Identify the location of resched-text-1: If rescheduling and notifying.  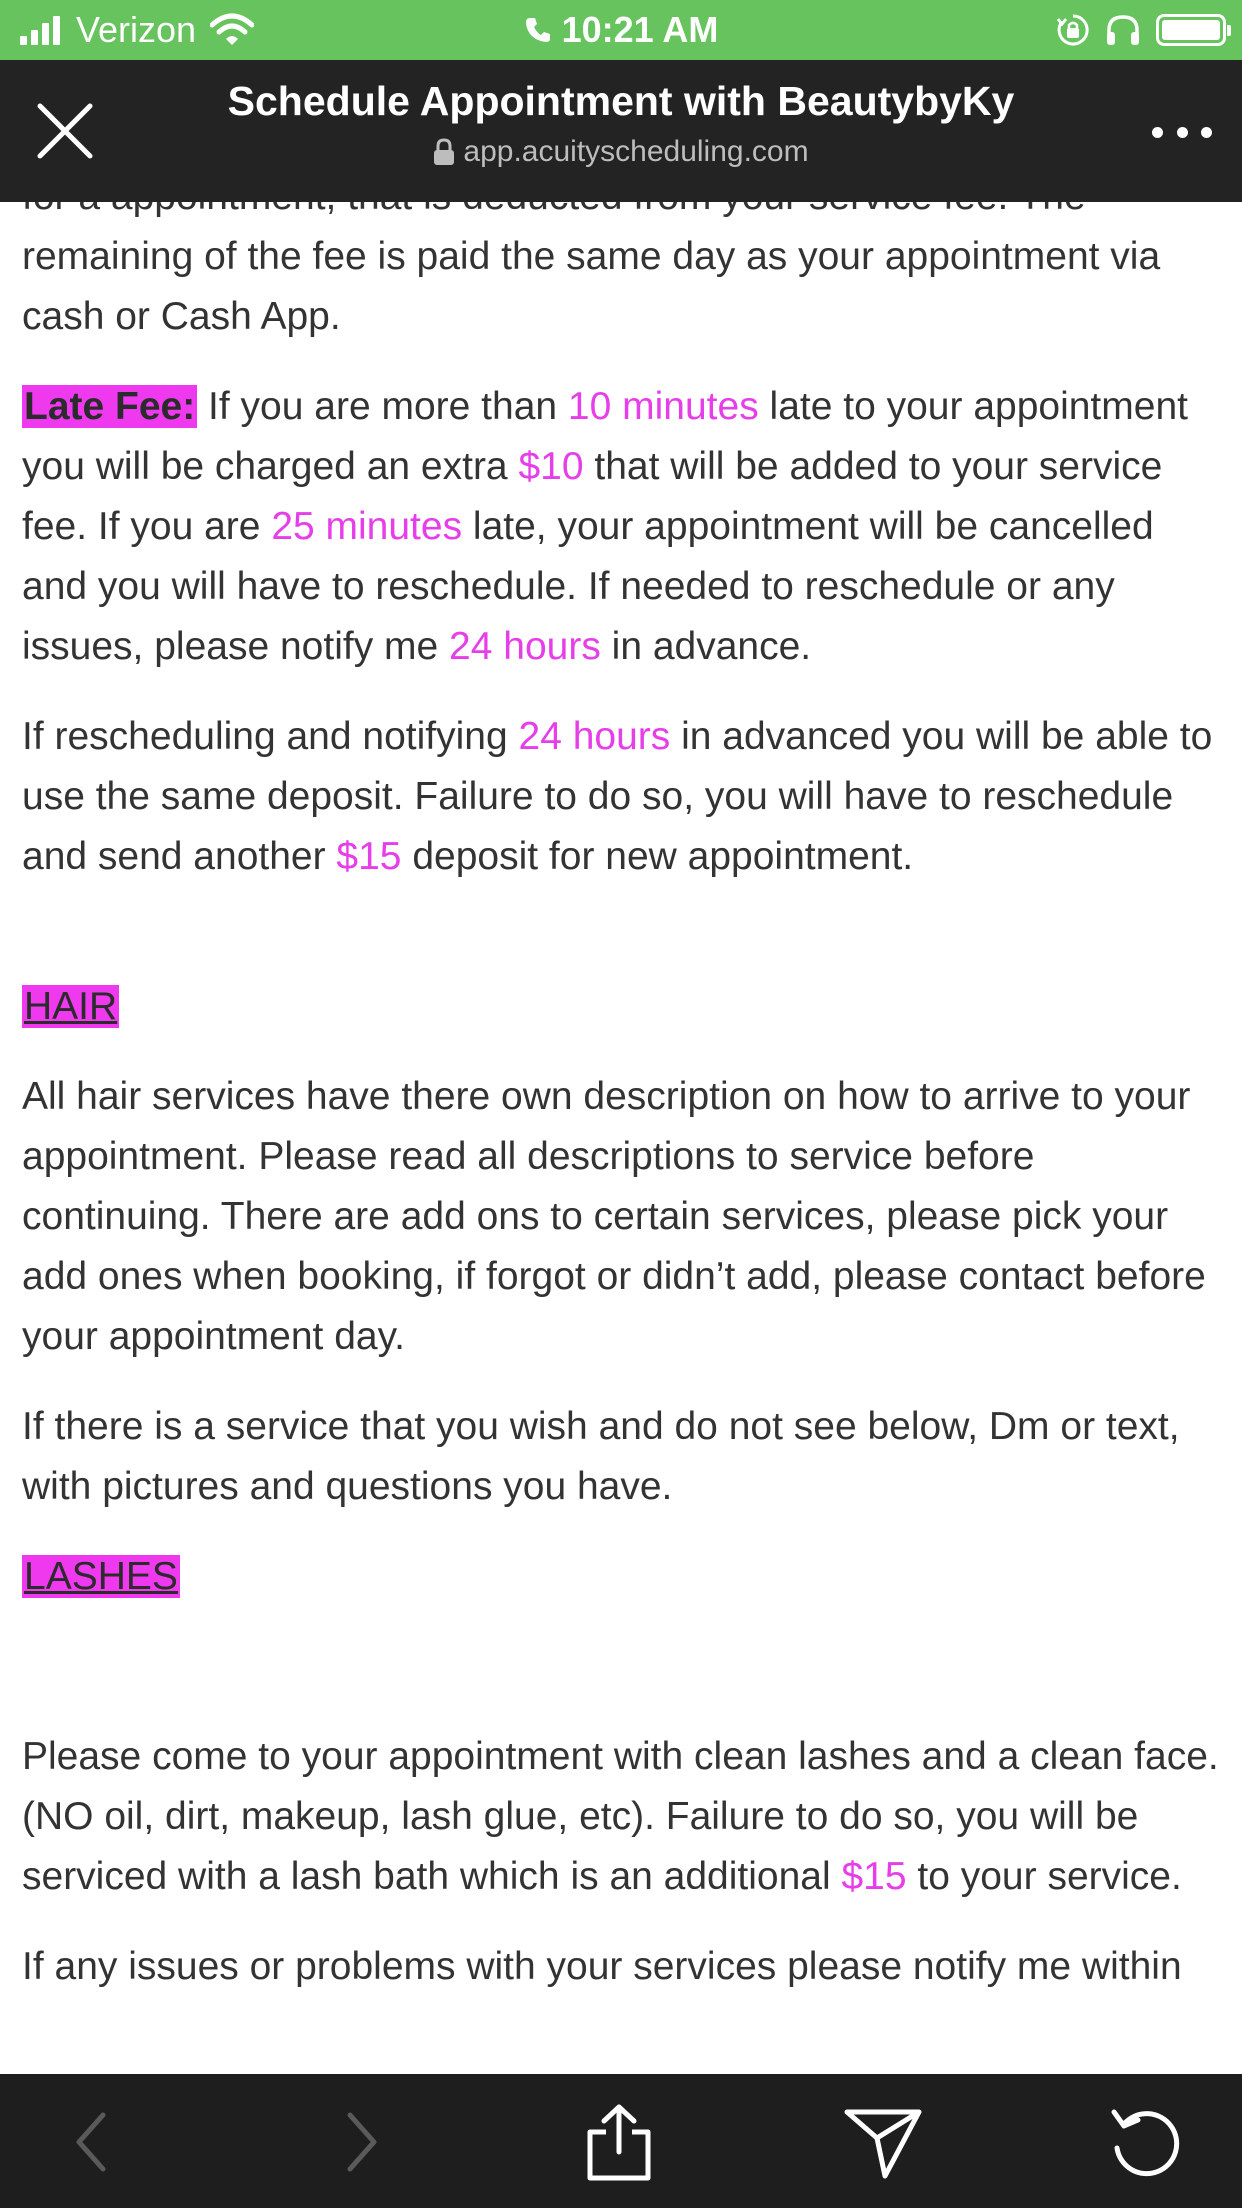
(270, 736).